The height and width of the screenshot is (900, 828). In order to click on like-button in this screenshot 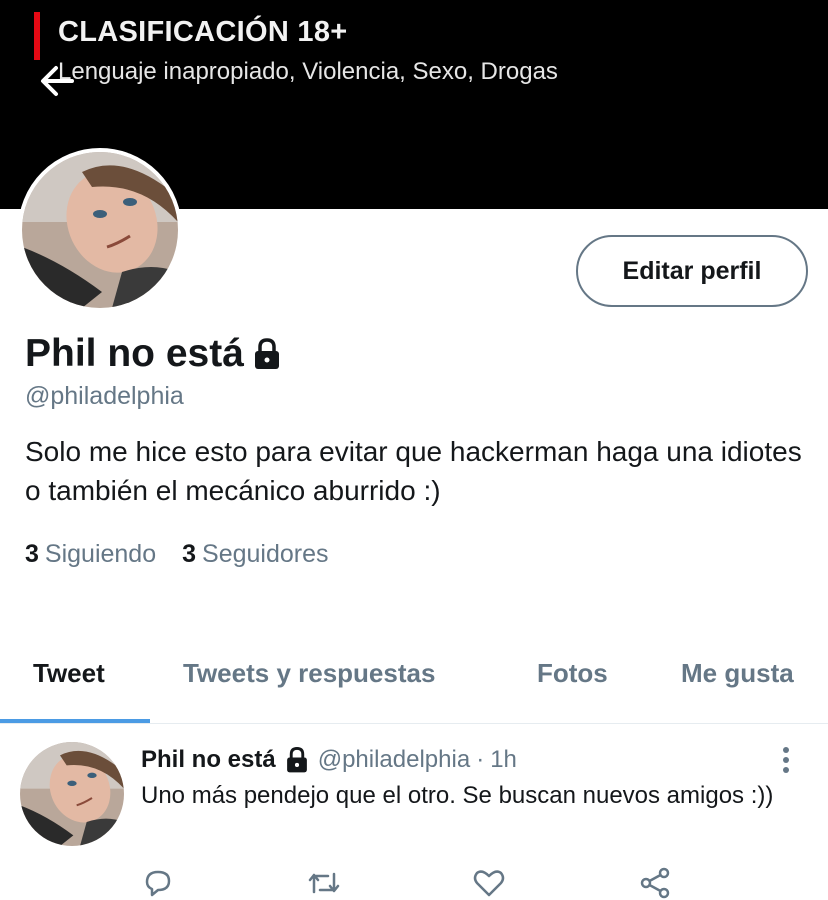, I will do `click(489, 883)`.